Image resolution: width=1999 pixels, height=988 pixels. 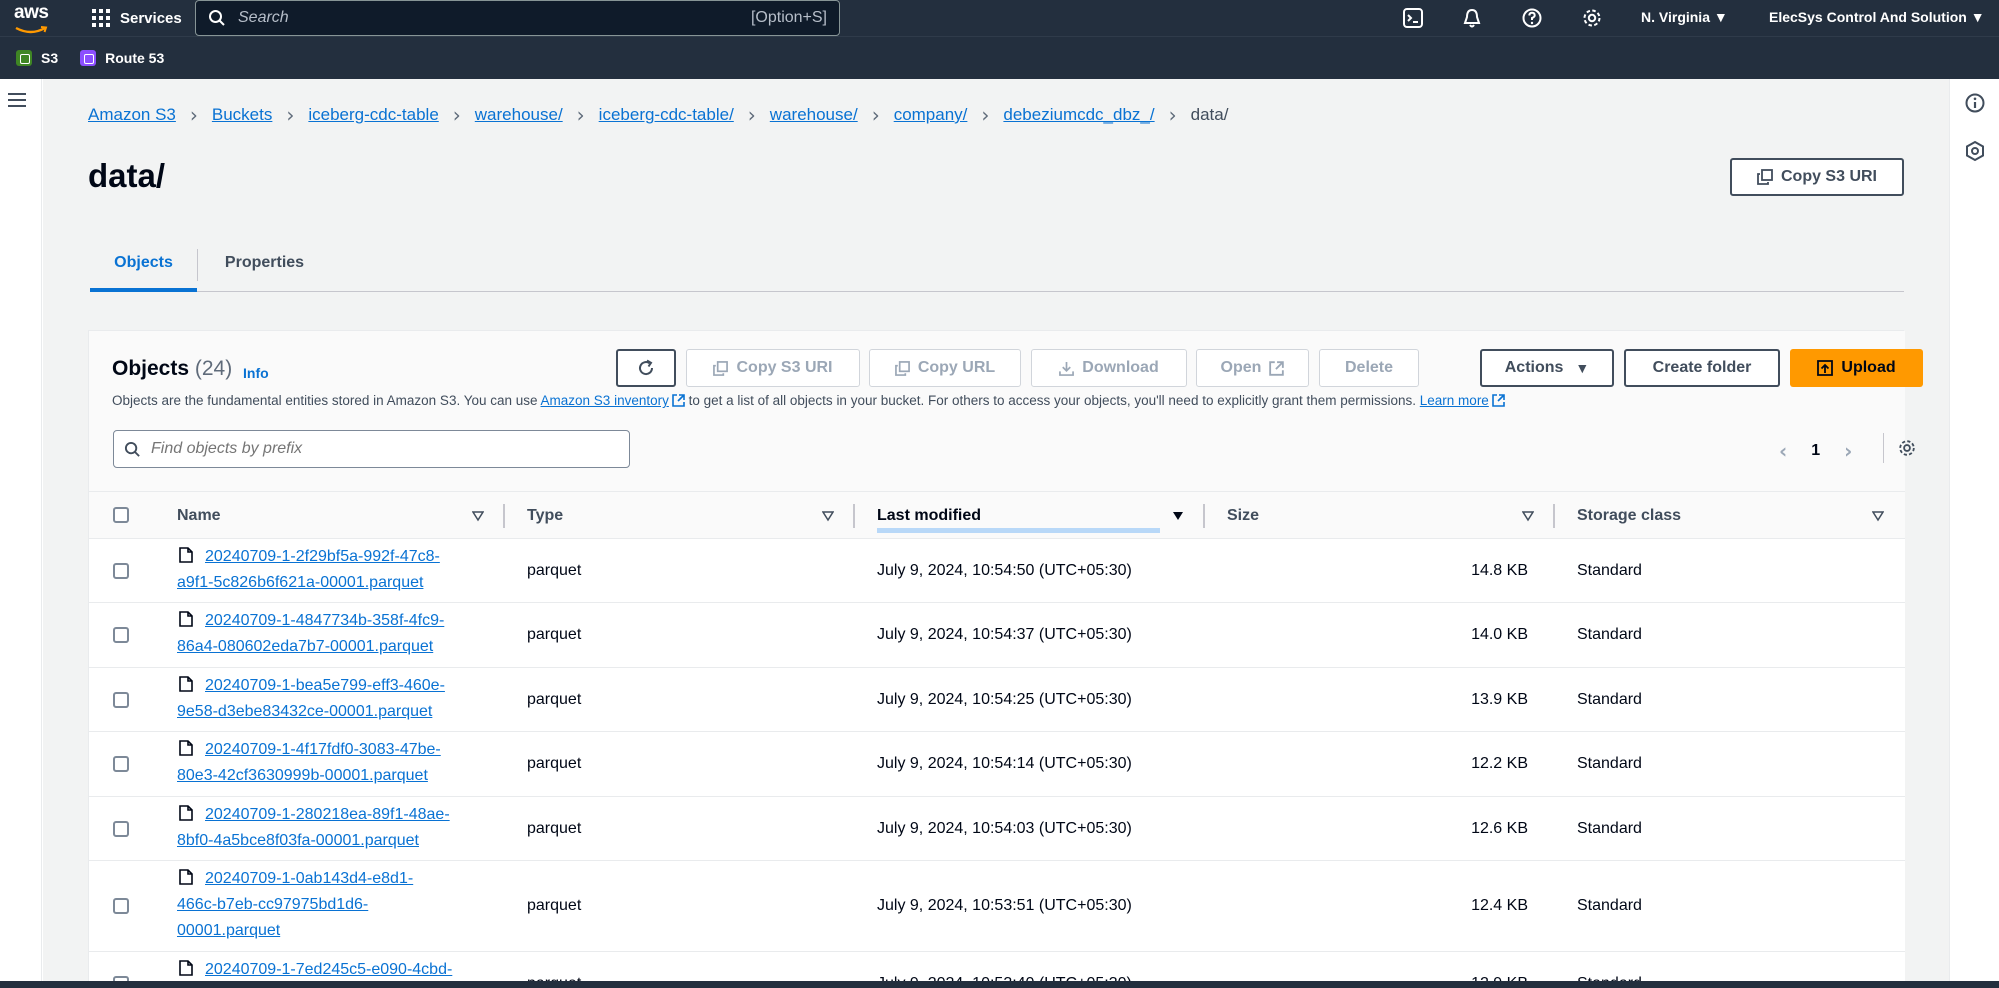 I want to click on object-name-part: 20240709-1-7ed245c5-e090-4cbd-, so click(x=329, y=969).